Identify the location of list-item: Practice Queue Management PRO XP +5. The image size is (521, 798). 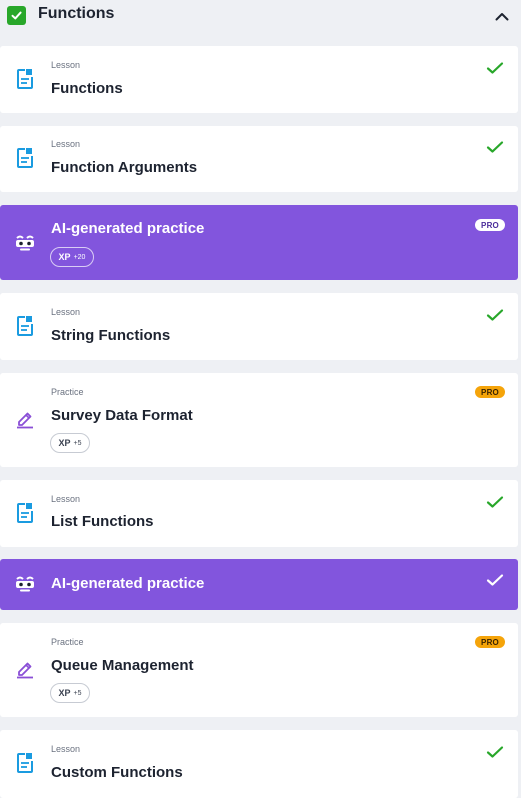
(259, 670).